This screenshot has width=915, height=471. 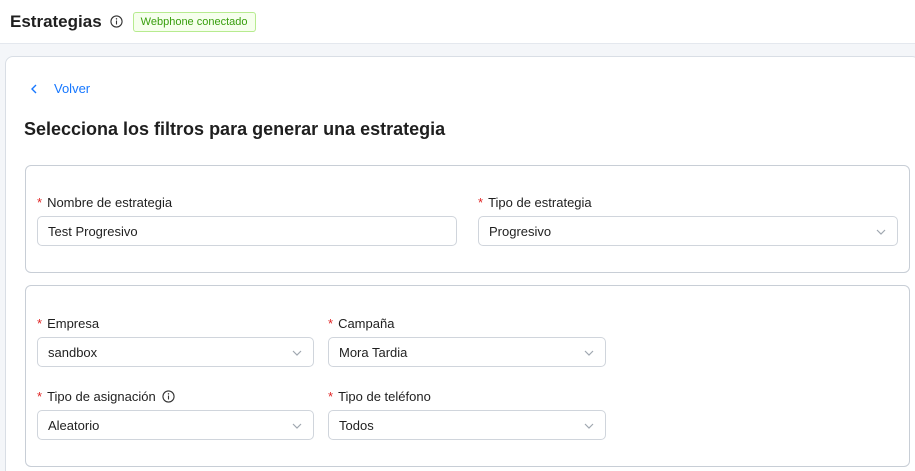 I want to click on tipo-telefono-value: Todos, so click(x=356, y=425).